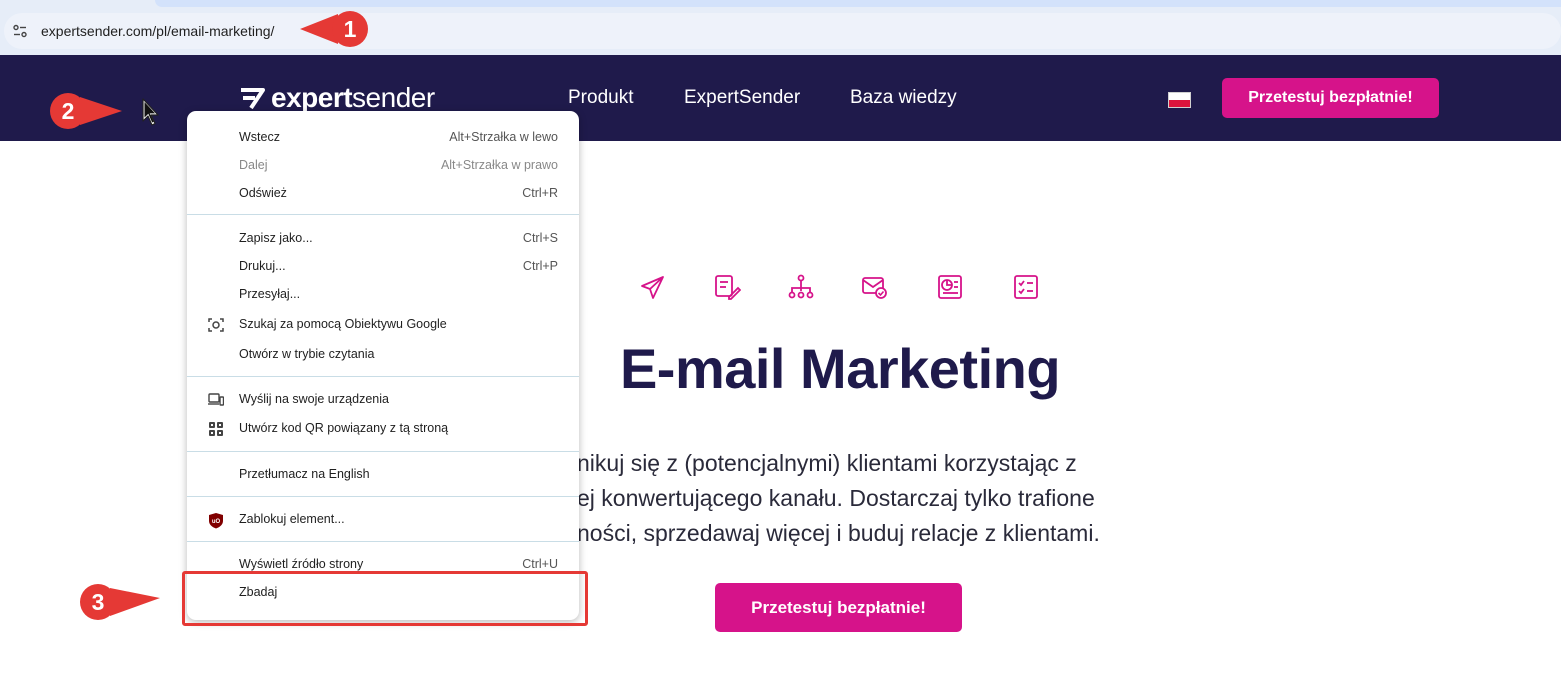 The image size is (1561, 682). Describe the element at coordinates (120, 602) in the screenshot. I see `annotation-badge-3: 3` at that location.